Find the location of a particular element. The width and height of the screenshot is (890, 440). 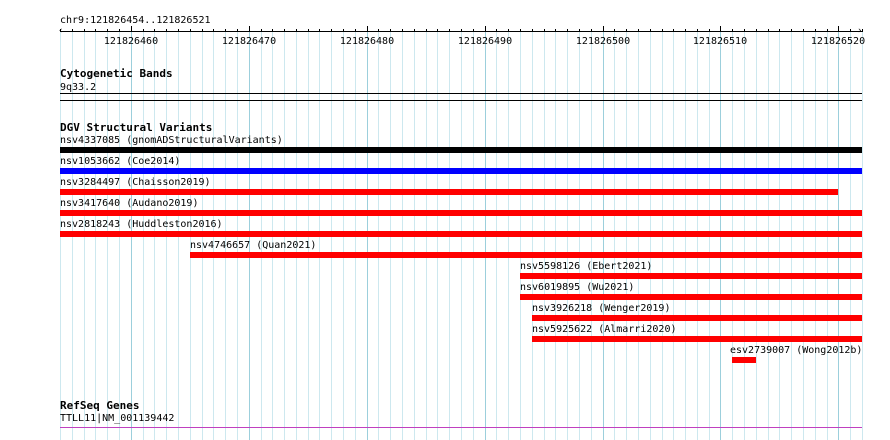

ruler-tick-label: 121826500 is located at coordinates (603, 41).